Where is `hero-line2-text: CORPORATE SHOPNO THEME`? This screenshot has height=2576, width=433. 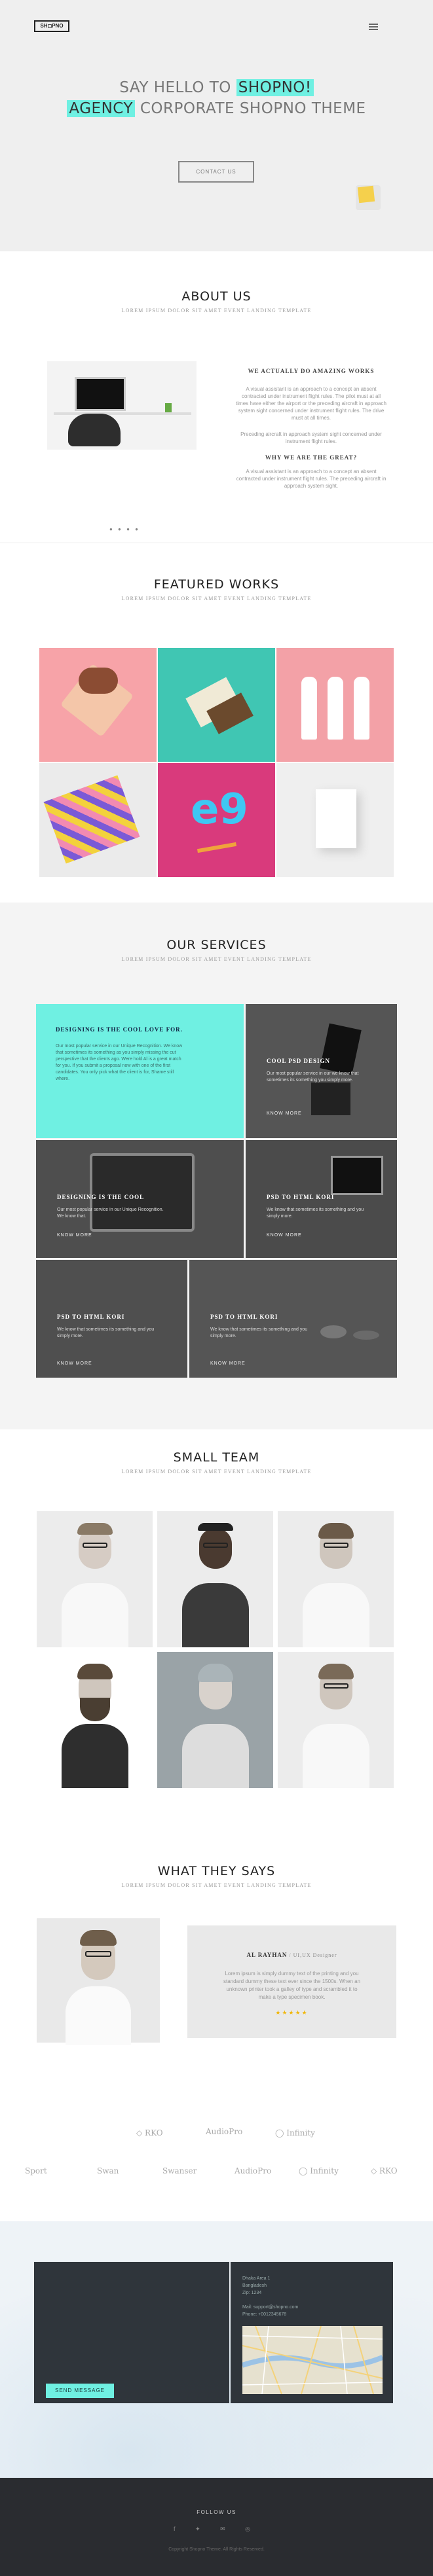 hero-line2-text: CORPORATE SHOPNO THEME is located at coordinates (250, 108).